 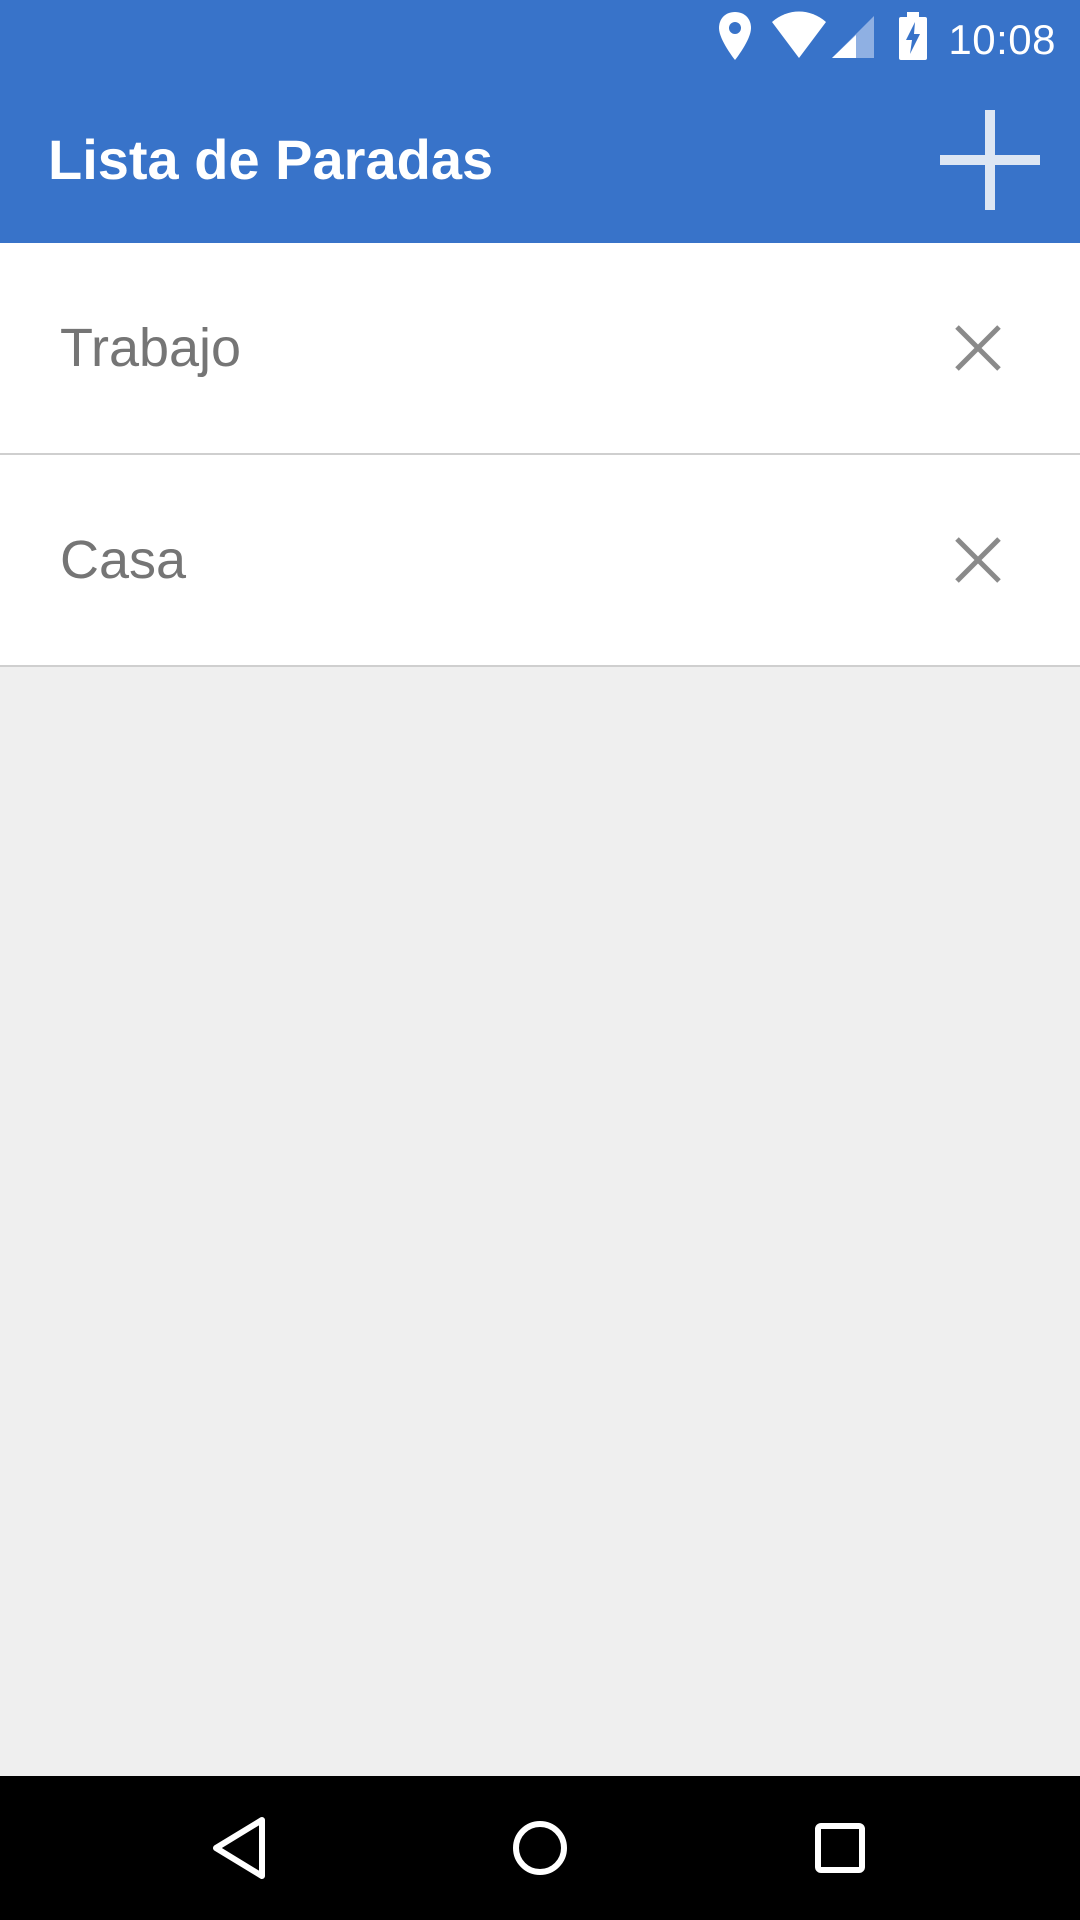 What do you see at coordinates (799, 34) in the screenshot?
I see `wifi-icon` at bounding box center [799, 34].